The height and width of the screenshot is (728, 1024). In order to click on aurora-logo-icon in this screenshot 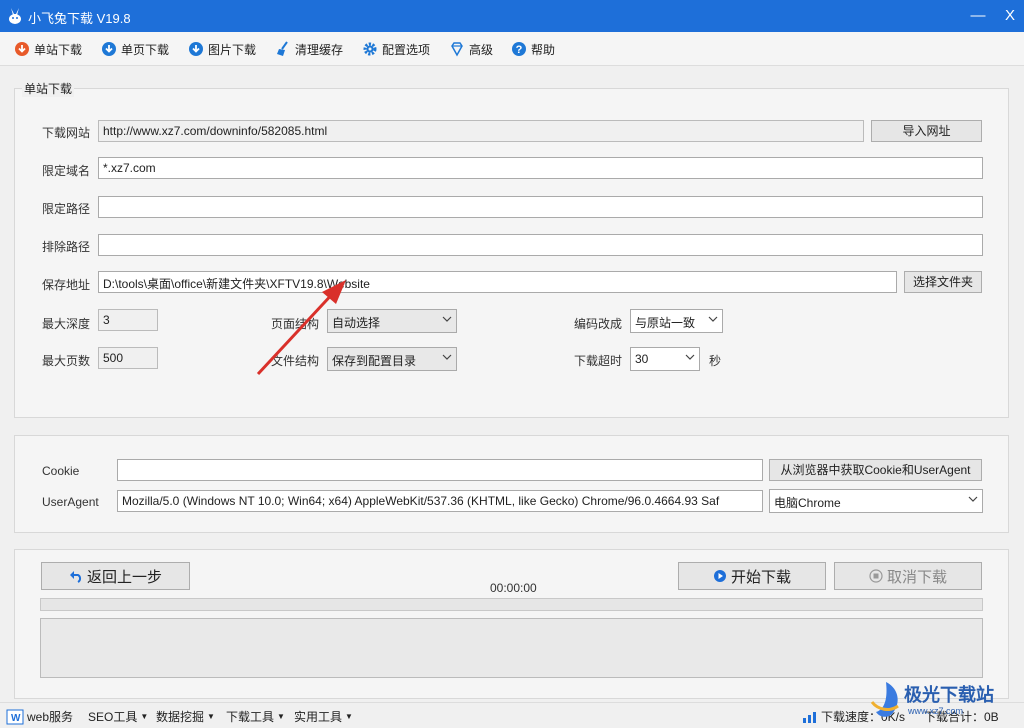, I will do `click(884, 699)`.